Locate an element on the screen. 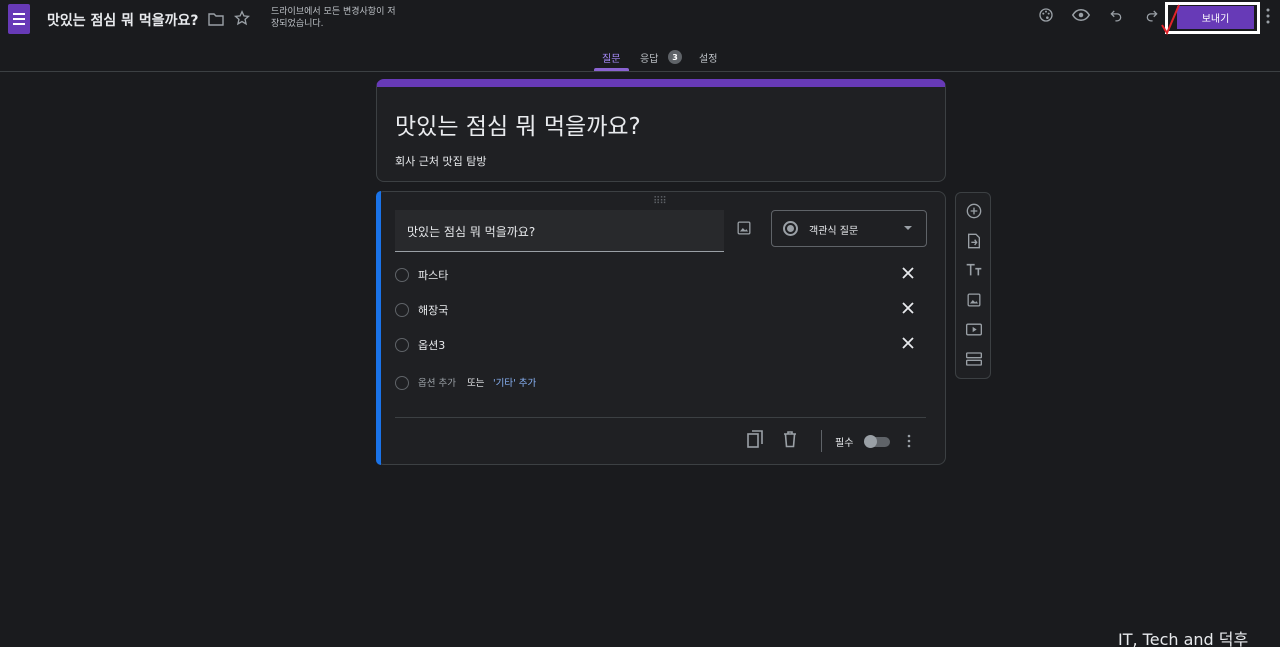  option-row: 파스타 is located at coordinates (660, 275).